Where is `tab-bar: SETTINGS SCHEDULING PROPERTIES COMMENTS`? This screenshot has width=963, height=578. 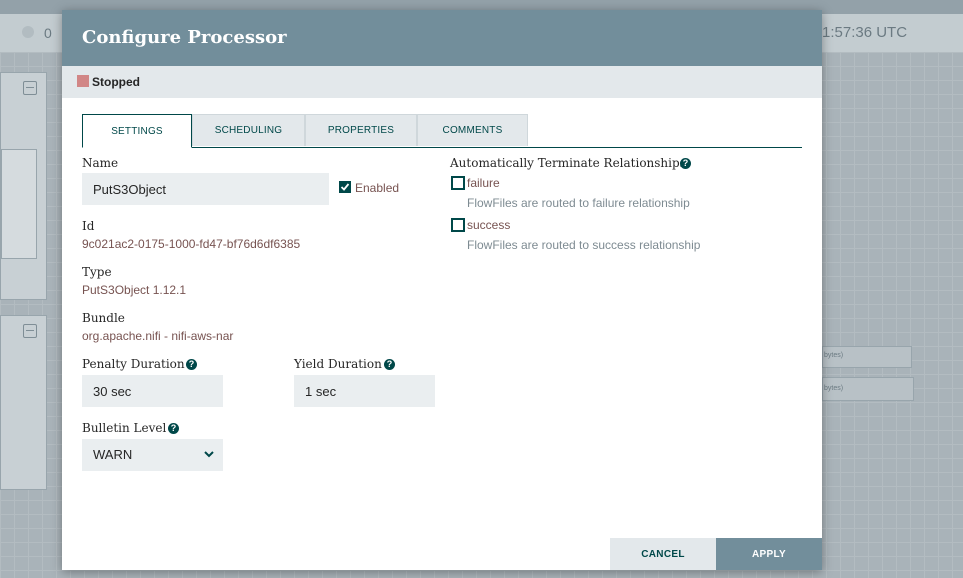
tab-bar: SETTINGS SCHEDULING PROPERTIES COMMENTS is located at coordinates (442, 131).